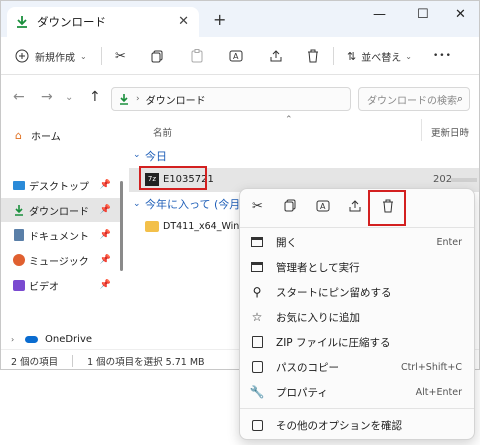 The image size is (480, 445). I want to click on sort-indicator-icon: ⌃, so click(289, 120).